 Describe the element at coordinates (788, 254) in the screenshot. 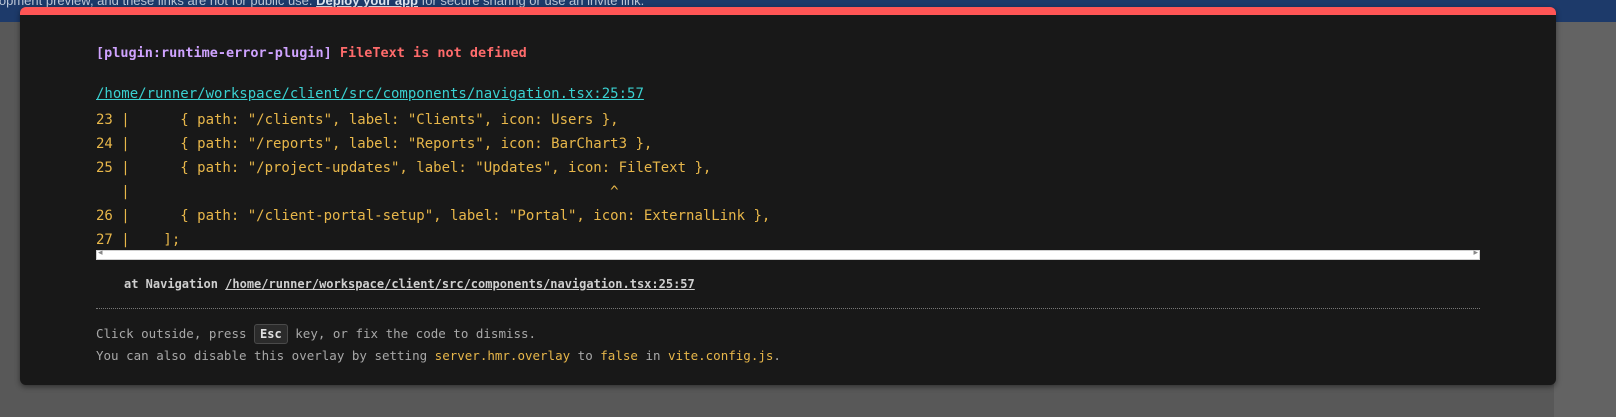

I see `horizontal-scrollbar: ◂ ▸` at that location.